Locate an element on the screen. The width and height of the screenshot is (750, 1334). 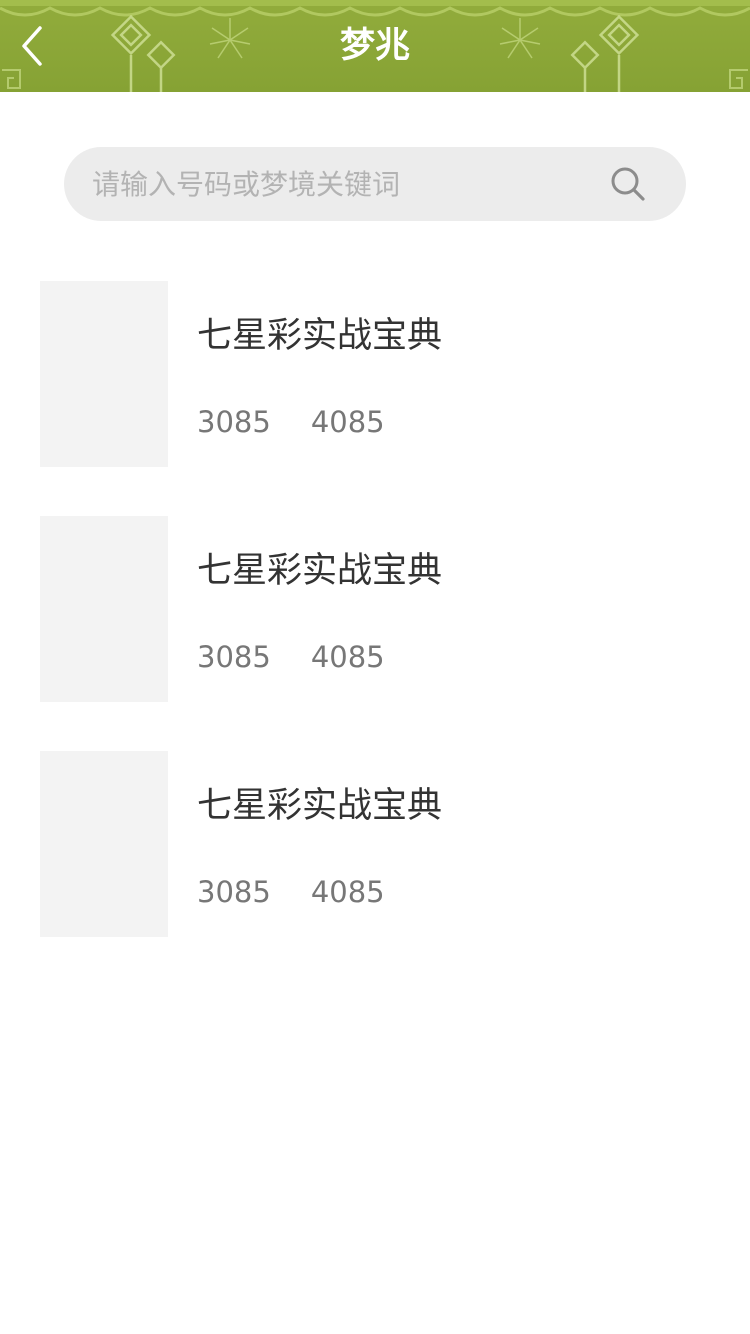
search-icon is located at coordinates (628, 184).